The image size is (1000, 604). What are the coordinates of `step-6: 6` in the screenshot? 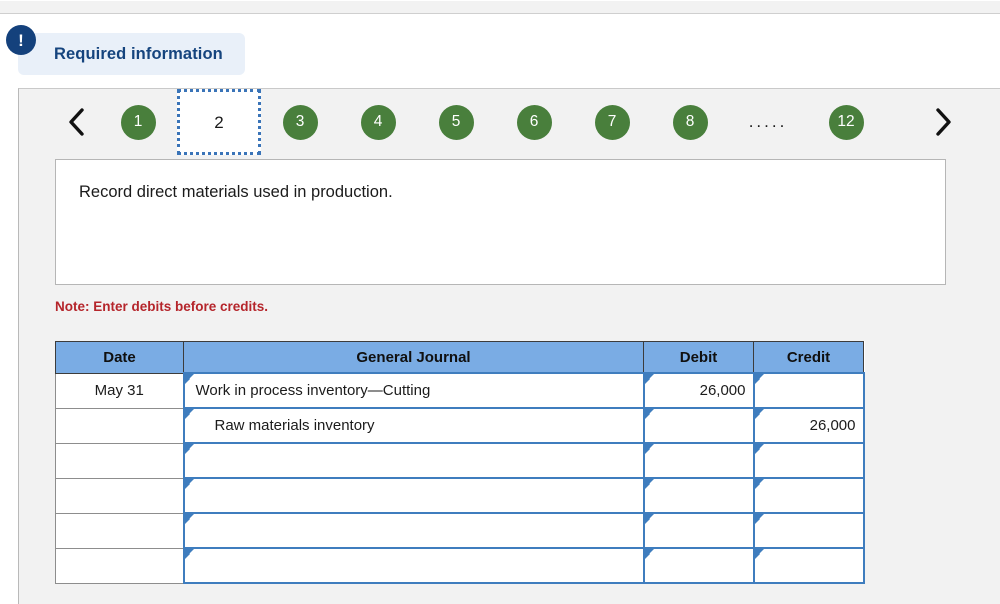 It's located at (534, 122).